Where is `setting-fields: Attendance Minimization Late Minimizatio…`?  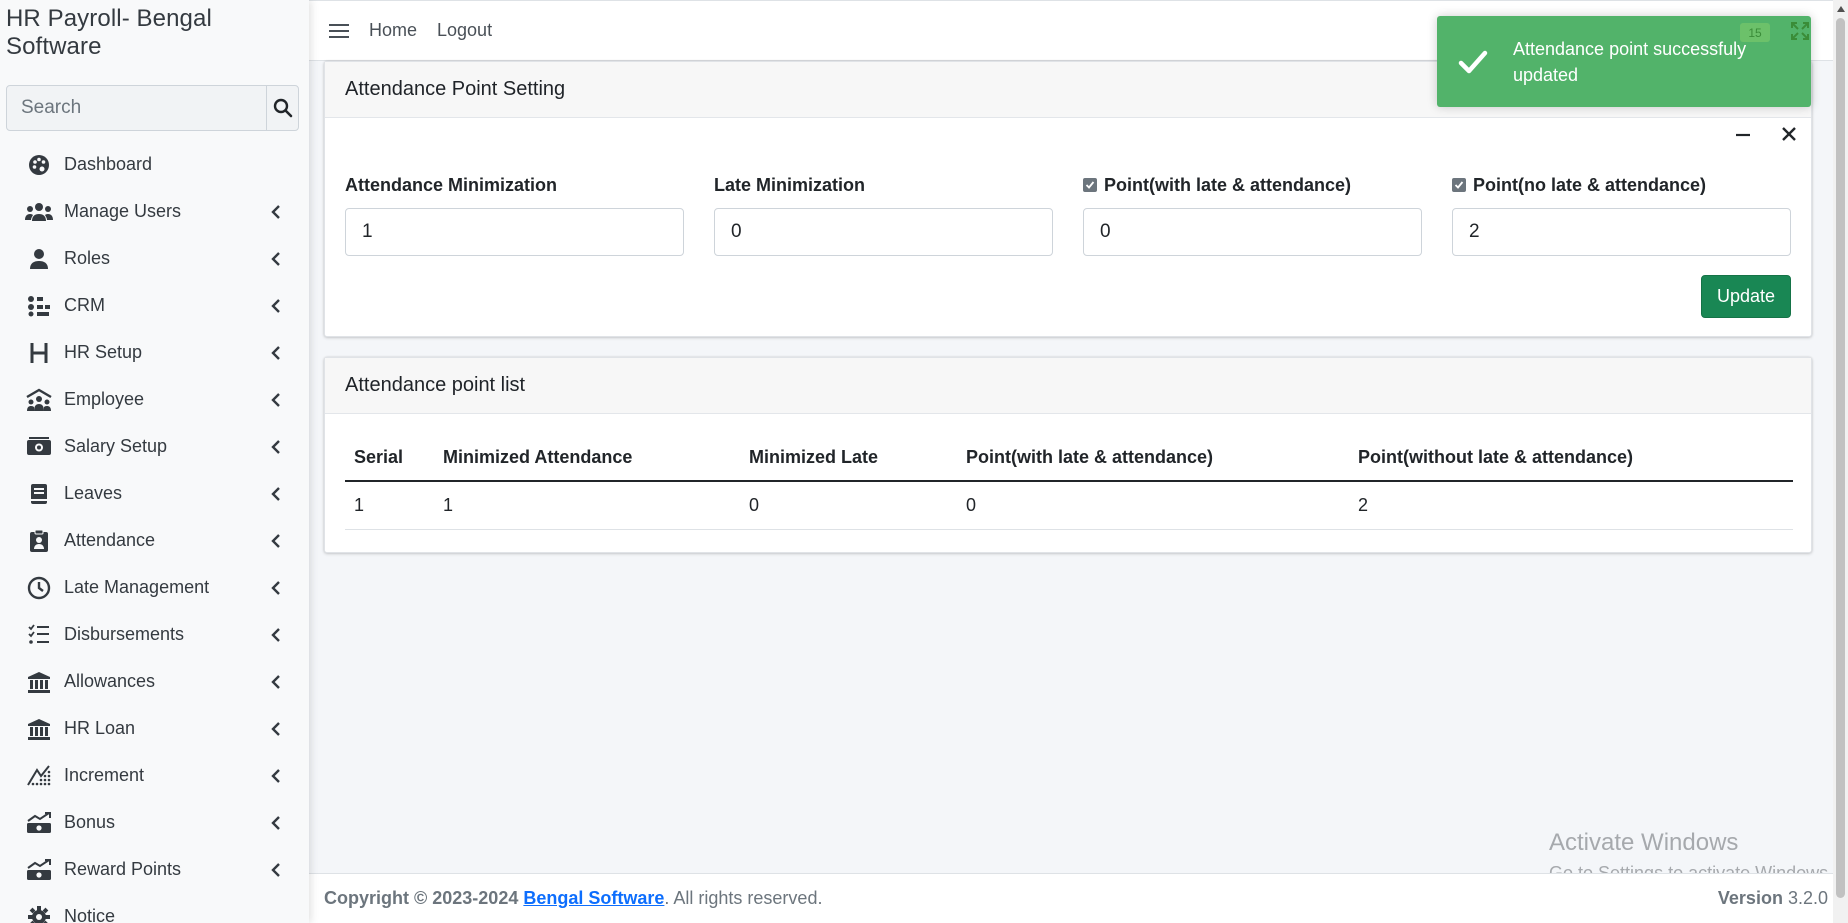 setting-fields: Attendance Minimization Late Minimizatio… is located at coordinates (1068, 215).